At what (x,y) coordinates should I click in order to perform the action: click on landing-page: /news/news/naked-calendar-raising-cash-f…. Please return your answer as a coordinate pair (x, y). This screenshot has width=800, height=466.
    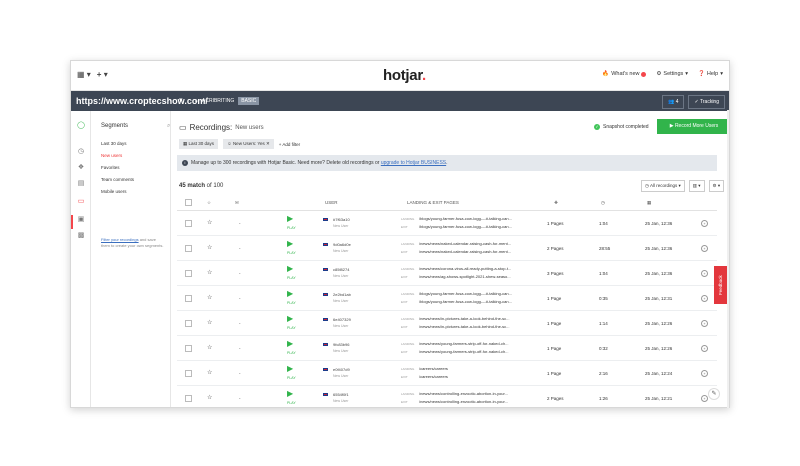
    Looking at the image, I should click on (465, 243).